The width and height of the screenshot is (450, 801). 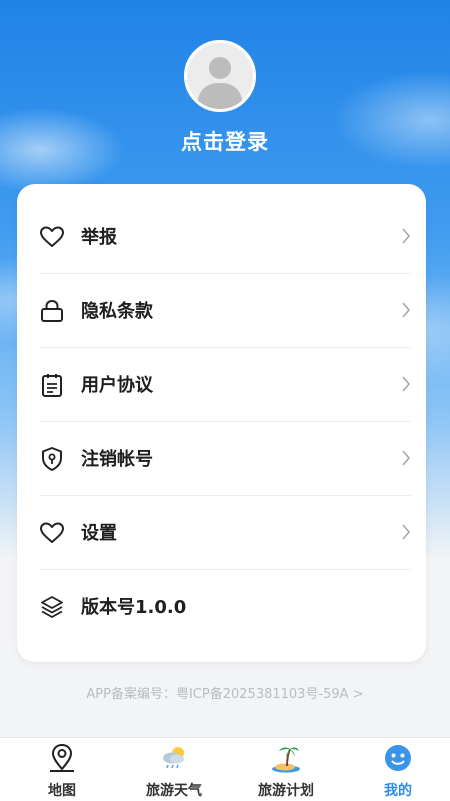 I want to click on login-button: 点击登录, so click(x=225, y=141).